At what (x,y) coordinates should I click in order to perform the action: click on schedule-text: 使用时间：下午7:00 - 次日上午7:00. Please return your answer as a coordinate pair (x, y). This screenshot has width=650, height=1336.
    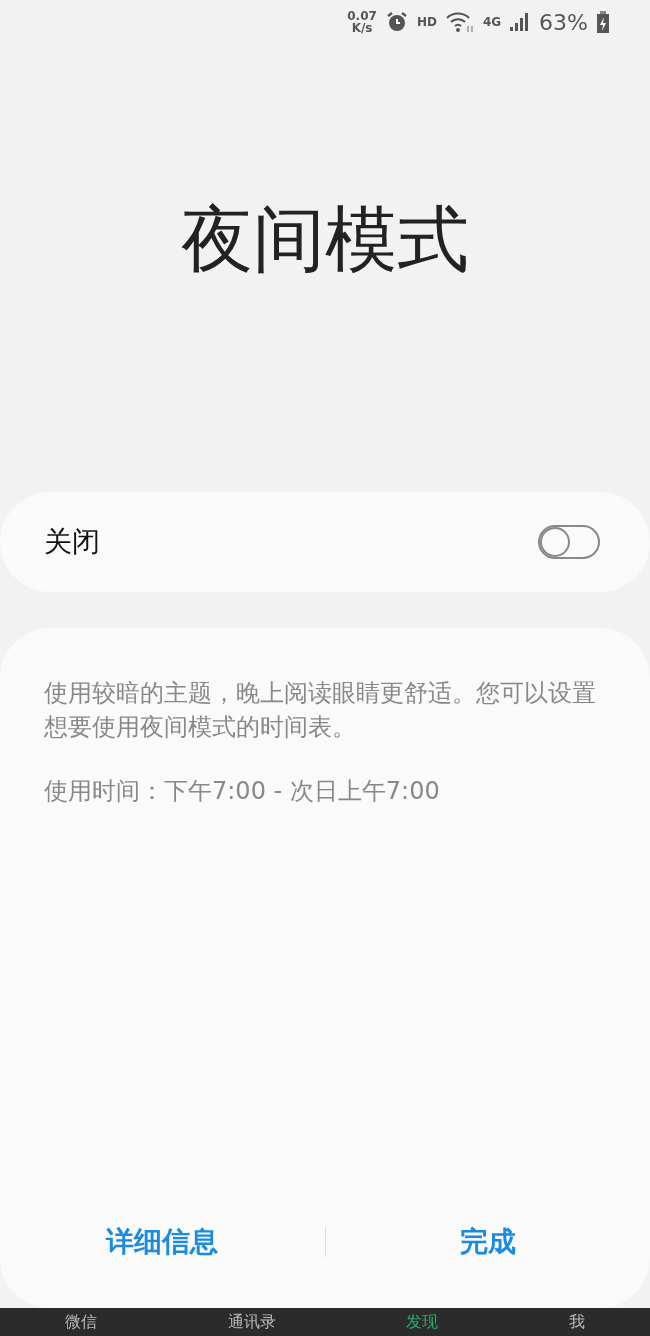
    Looking at the image, I should click on (242, 791).